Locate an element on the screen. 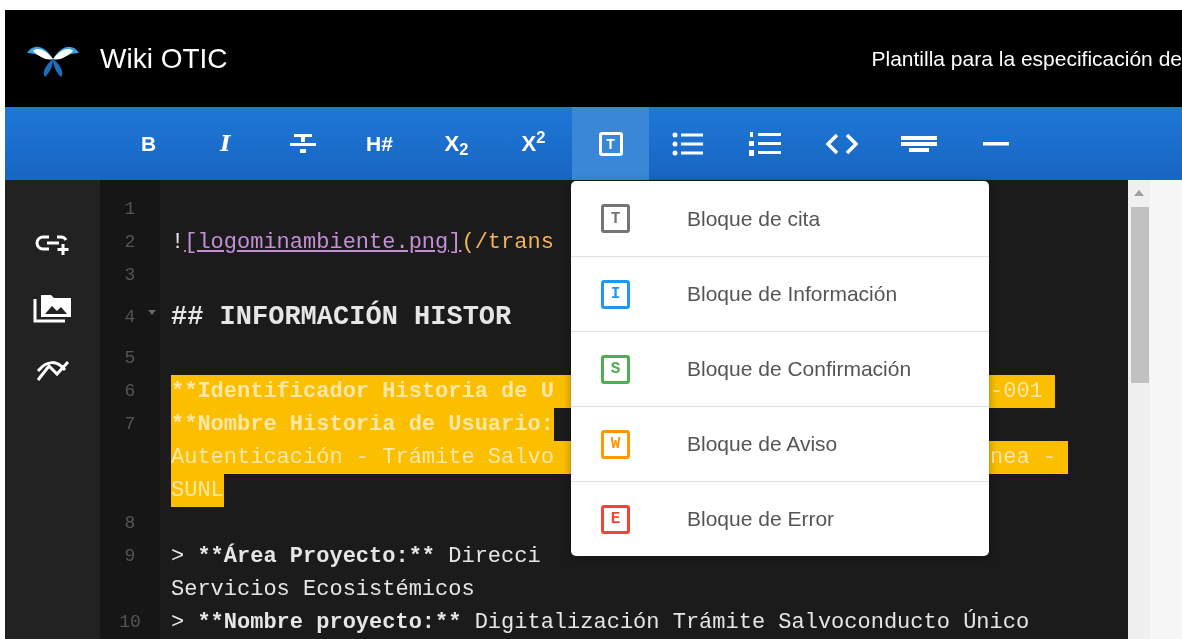 The image size is (1182, 639). menu-item: S Bloque de Confirmación is located at coordinates (780, 368).